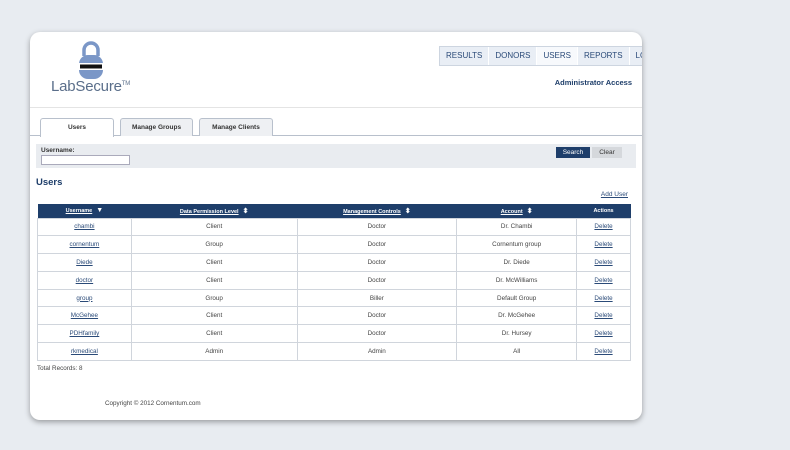 This screenshot has width=790, height=450. I want to click on username-link: group, so click(84, 298).